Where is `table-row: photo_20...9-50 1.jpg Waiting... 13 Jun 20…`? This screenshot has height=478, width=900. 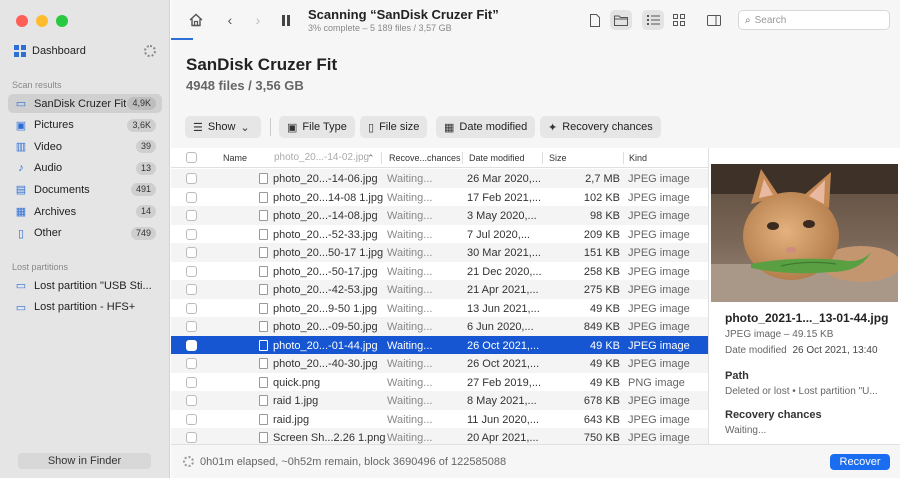 table-row: photo_20...9-50 1.jpg Waiting... 13 Jun 20… is located at coordinates (439, 308).